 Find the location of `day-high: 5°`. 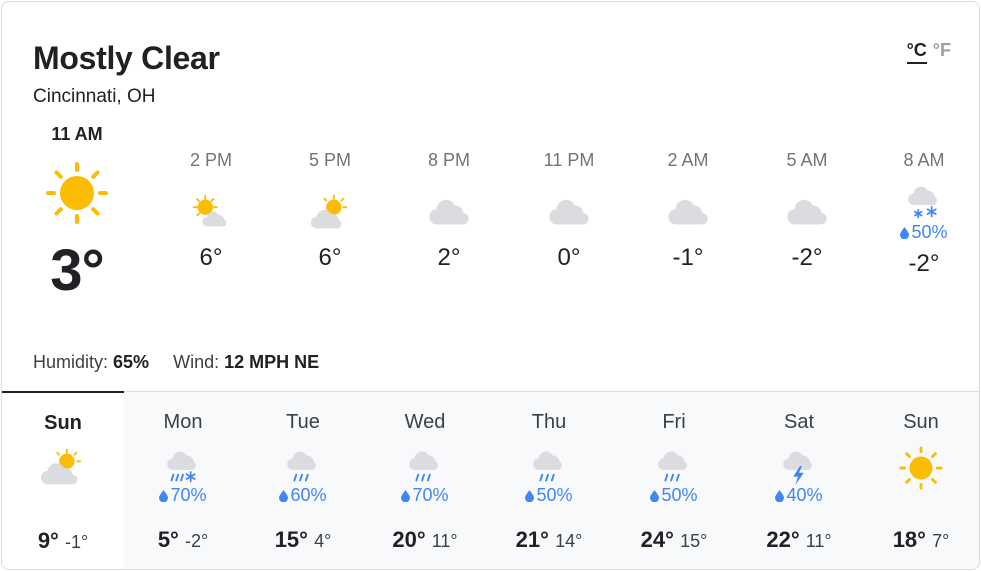

day-high: 5° is located at coordinates (168, 539).